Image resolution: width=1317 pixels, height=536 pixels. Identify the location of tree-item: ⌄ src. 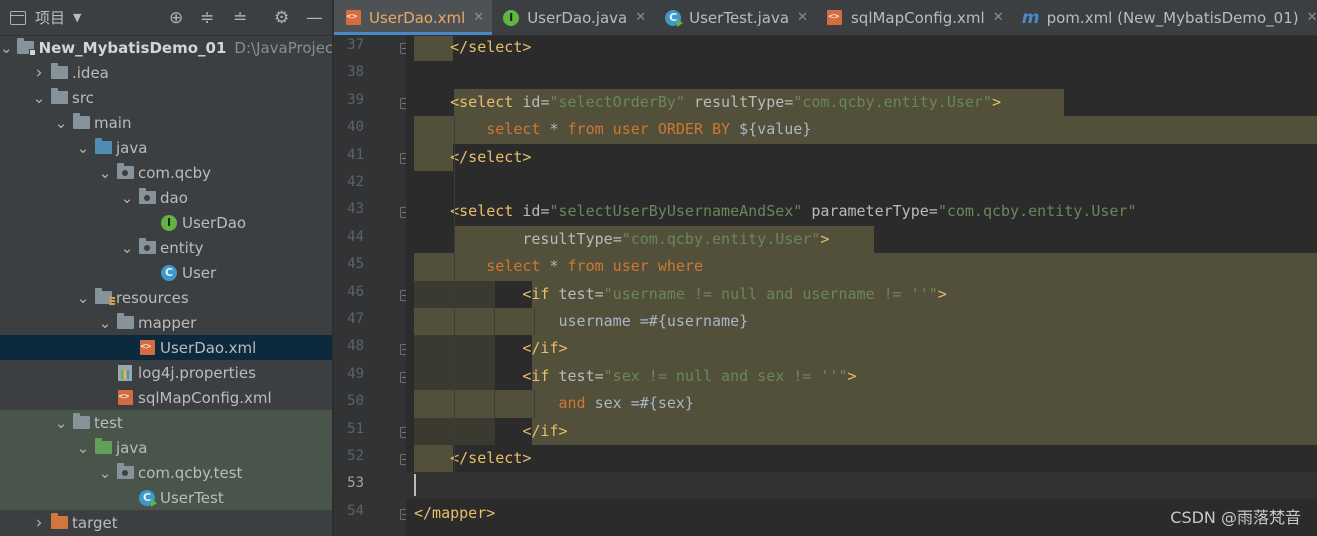
(166, 97).